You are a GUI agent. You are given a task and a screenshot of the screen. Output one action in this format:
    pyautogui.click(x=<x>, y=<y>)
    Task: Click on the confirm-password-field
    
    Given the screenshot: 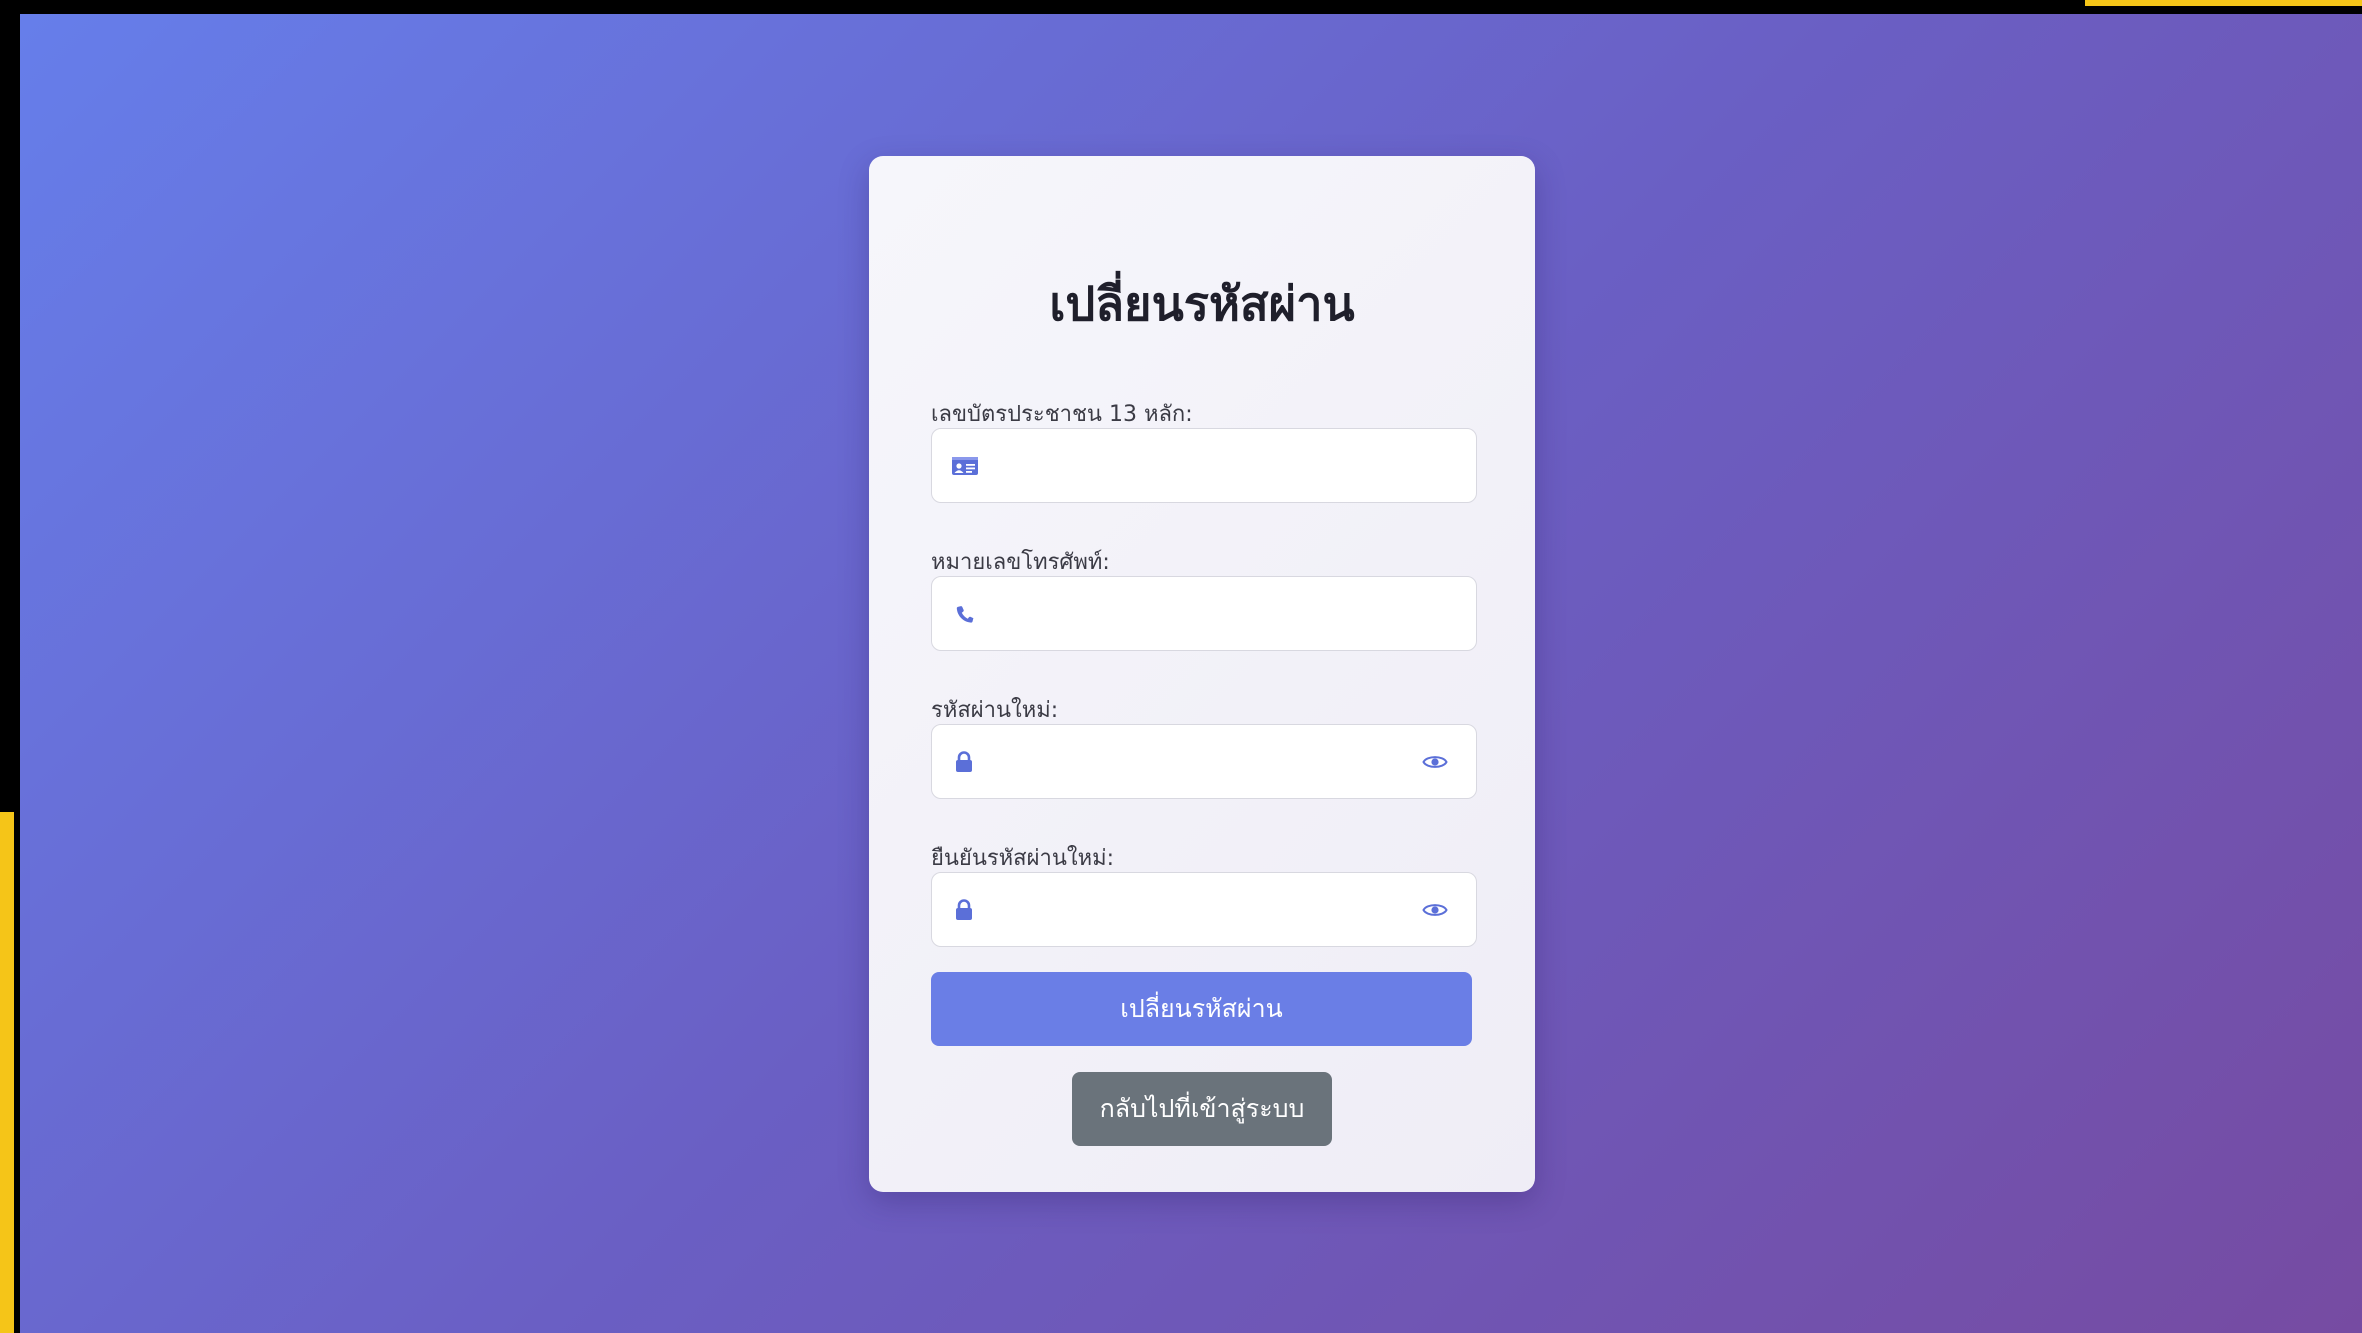 What is the action you would take?
    pyautogui.click(x=1204, y=910)
    